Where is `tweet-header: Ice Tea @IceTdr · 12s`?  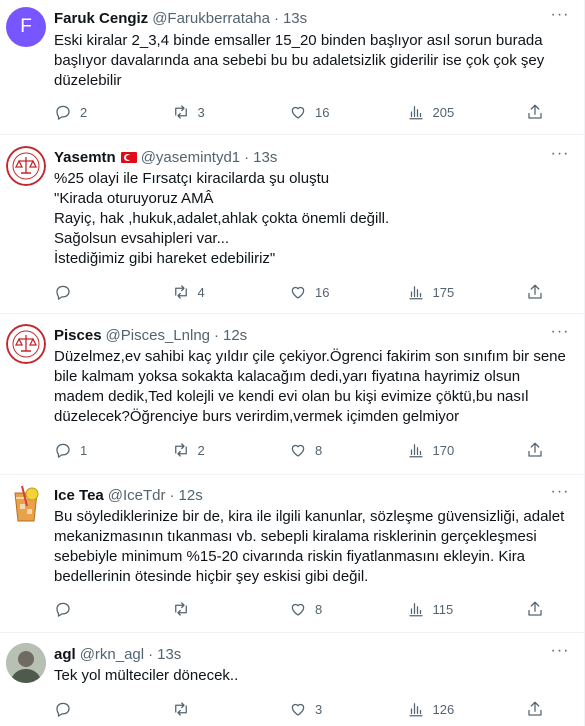
tweet-header: Ice Tea @IceTdr · 12s is located at coordinates (299, 495).